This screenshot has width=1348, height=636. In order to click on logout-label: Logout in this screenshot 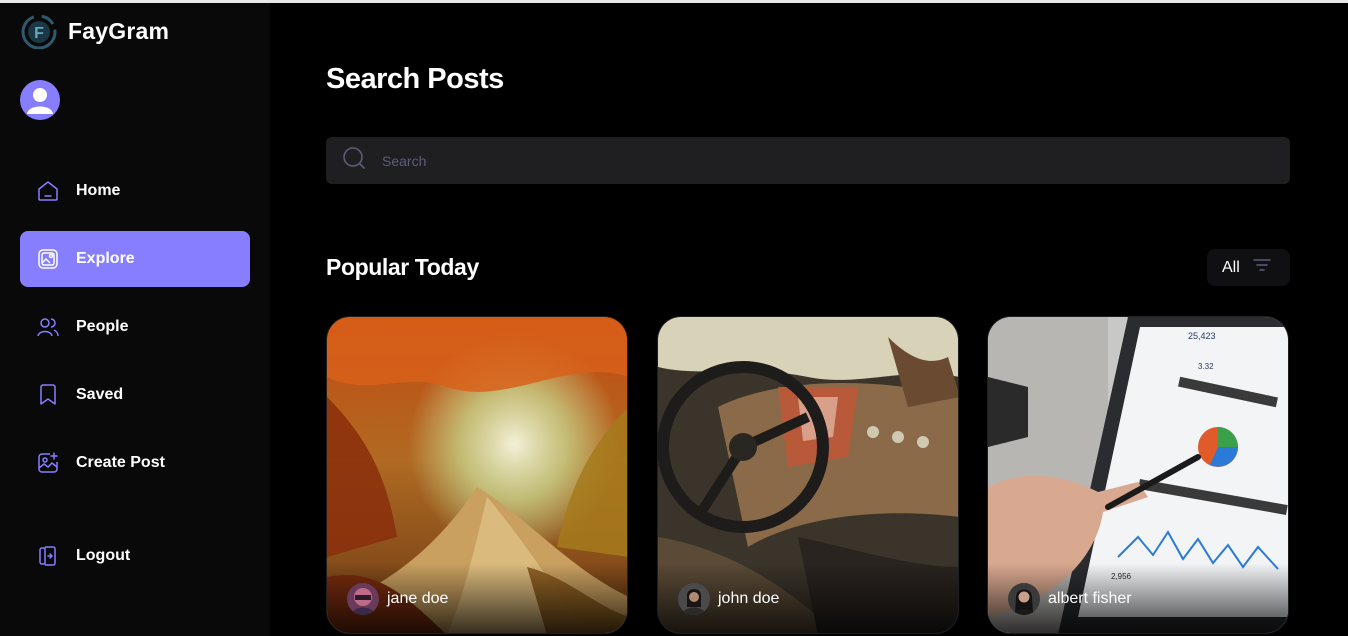, I will do `click(103, 555)`.